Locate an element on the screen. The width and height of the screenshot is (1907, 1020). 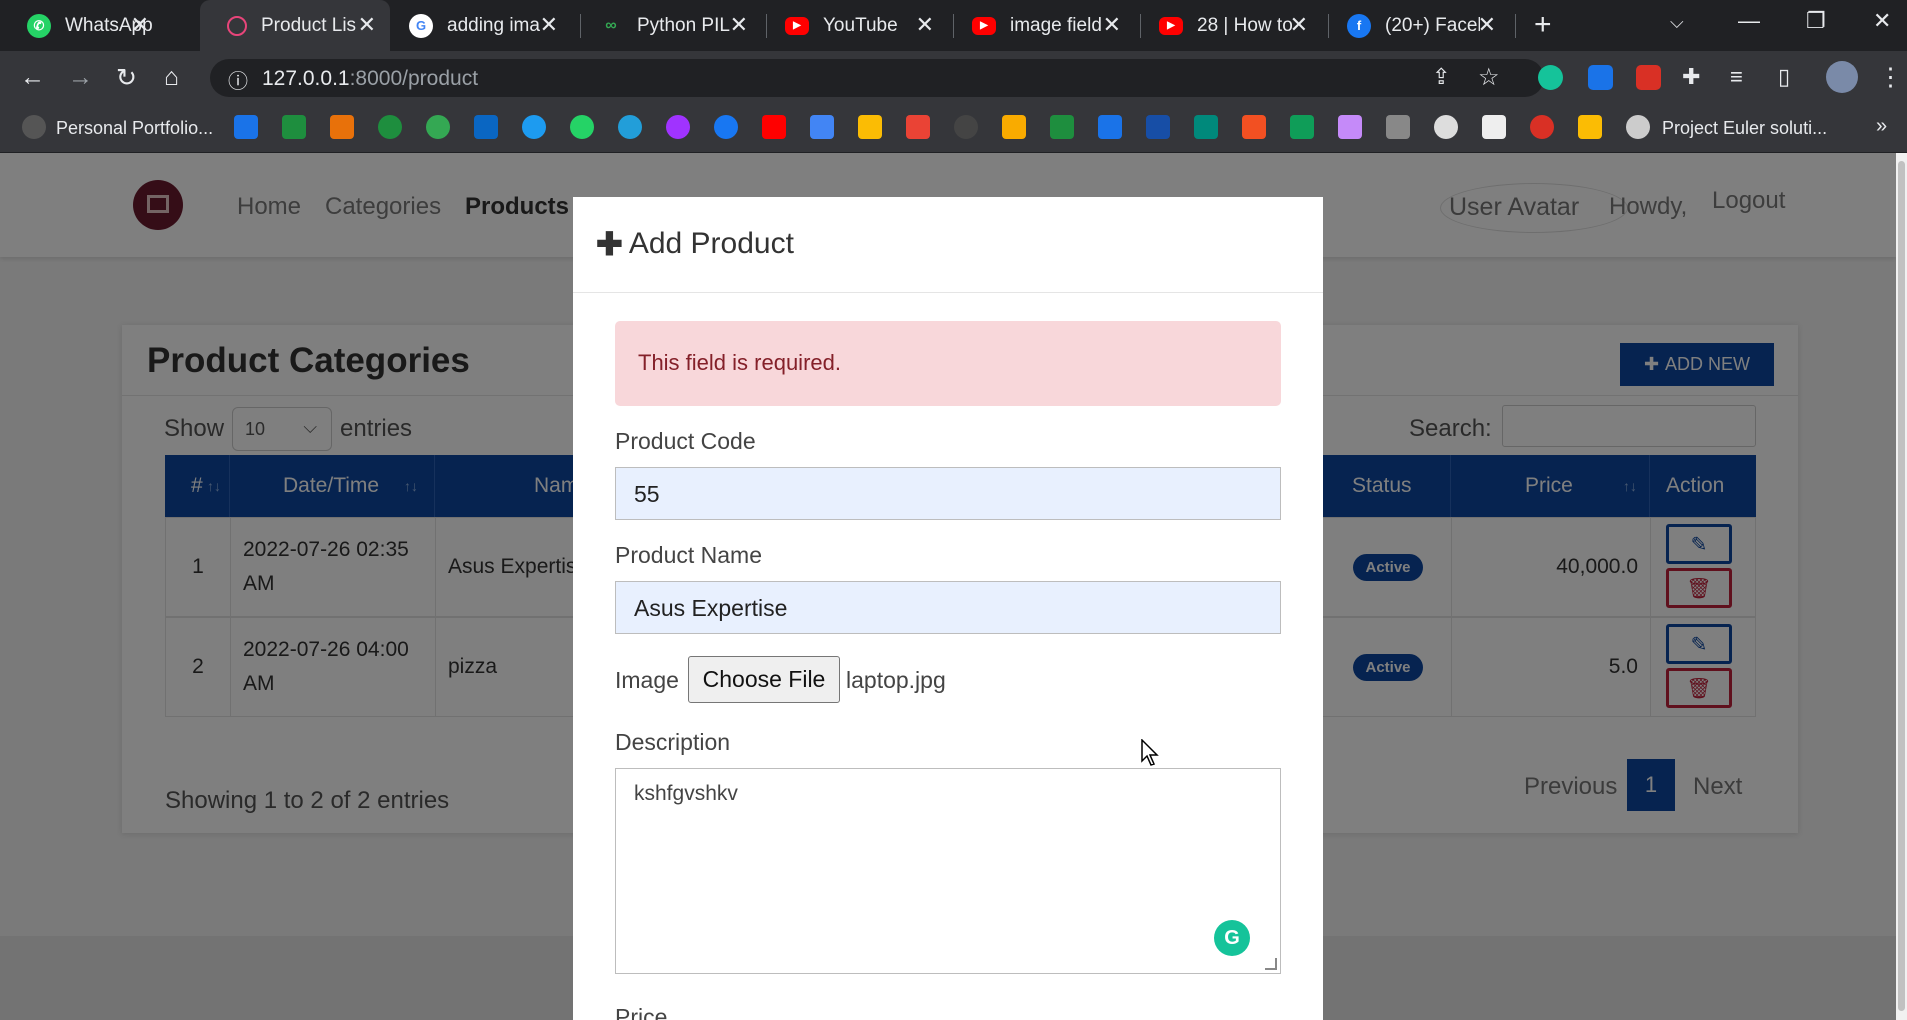
tab-youtube: ▶ YouTube ✕ is located at coordinates (853, 25).